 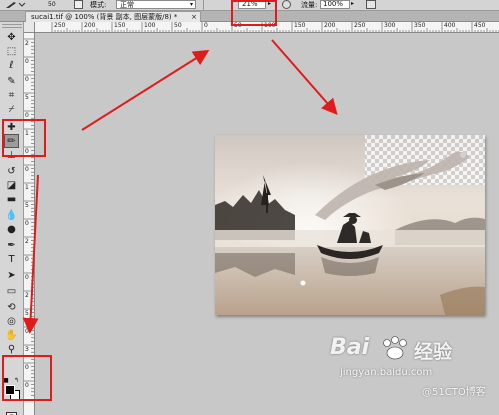 I want to click on hand-tool: ✋, so click(x=11, y=335).